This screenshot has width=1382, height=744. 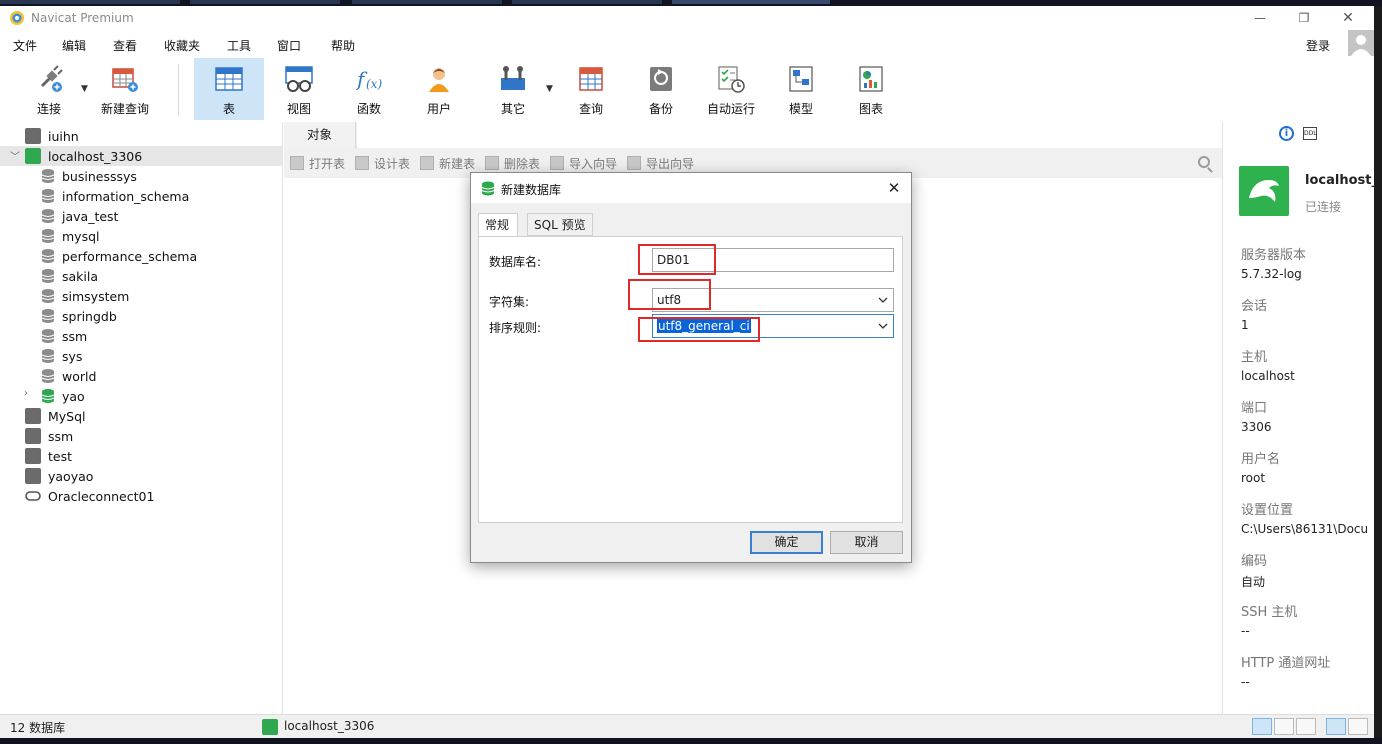 I want to click on toolbar-other-button: 其它 ▼, so click(x=517, y=89).